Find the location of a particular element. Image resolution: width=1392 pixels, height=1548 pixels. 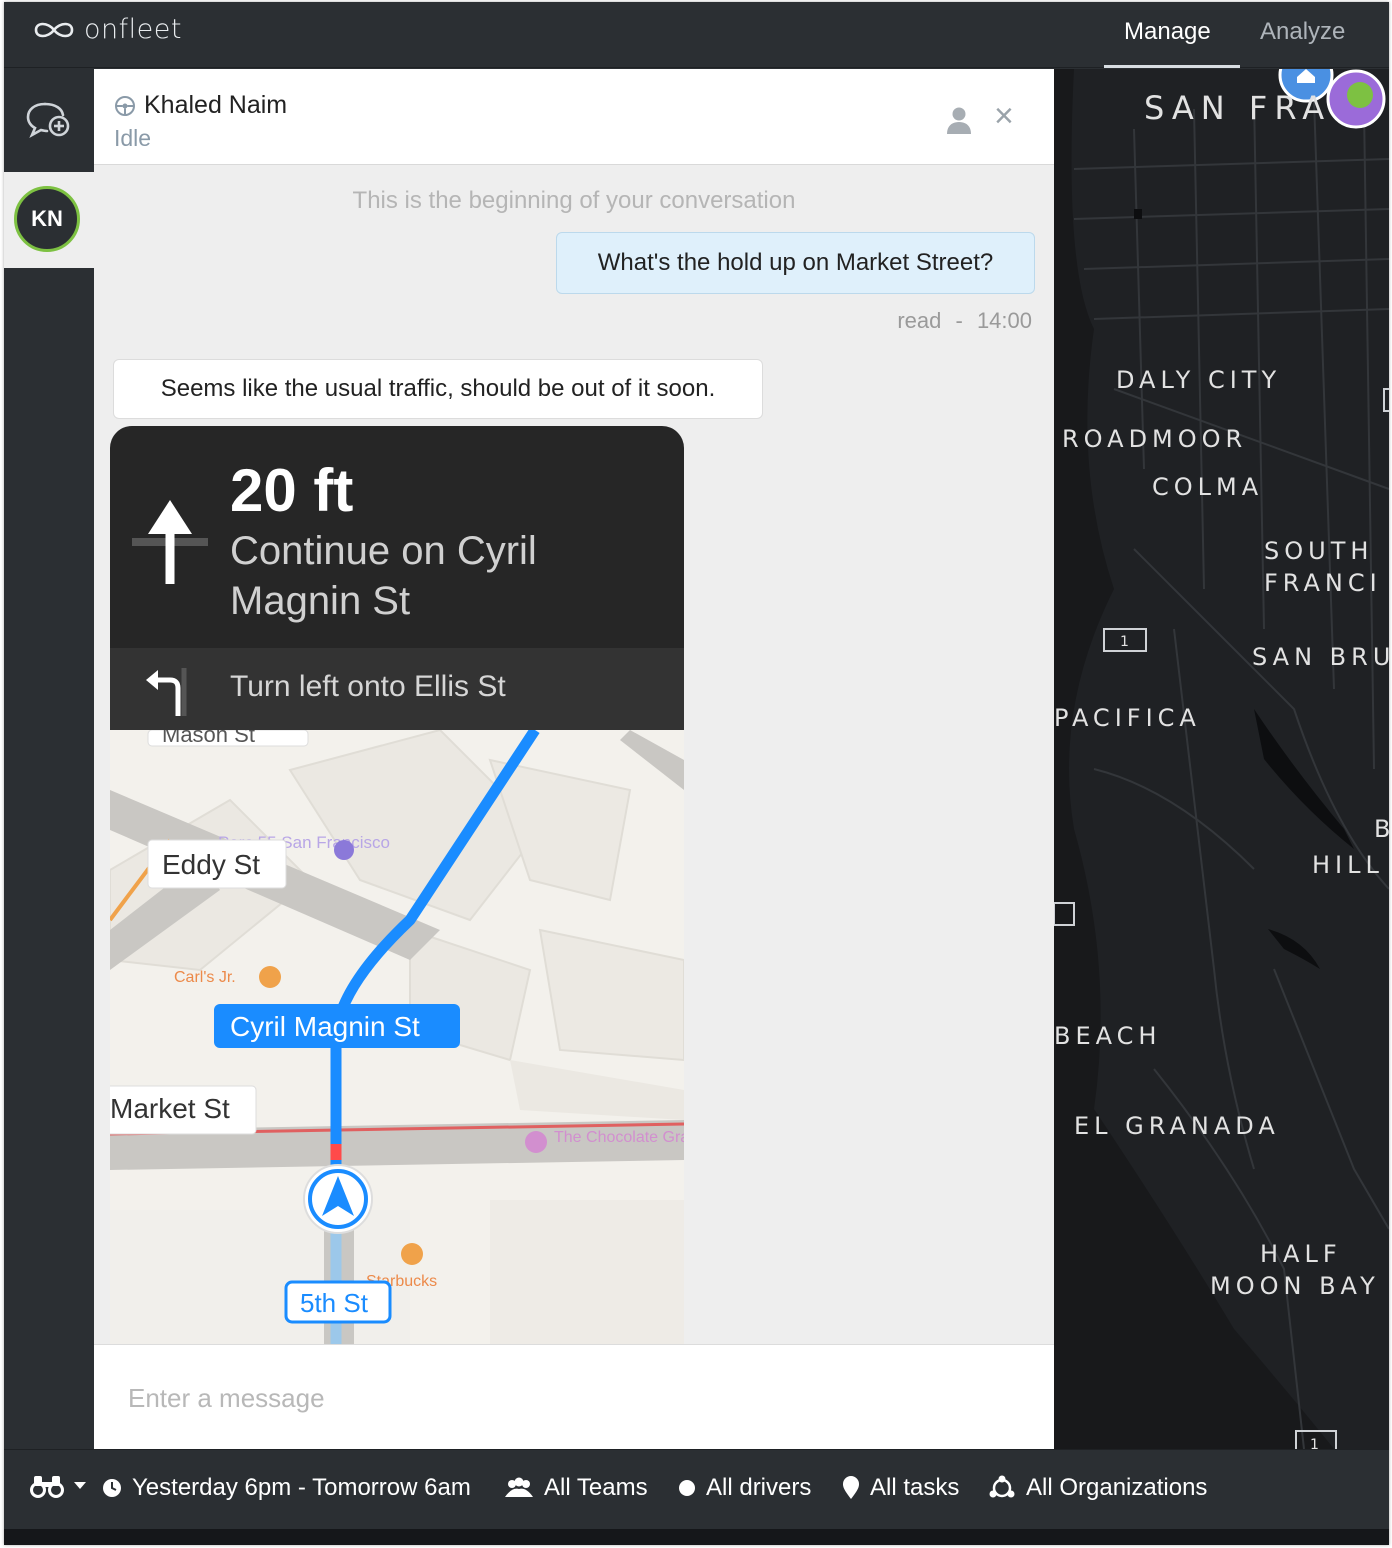

message-composer is located at coordinates (574, 1396).